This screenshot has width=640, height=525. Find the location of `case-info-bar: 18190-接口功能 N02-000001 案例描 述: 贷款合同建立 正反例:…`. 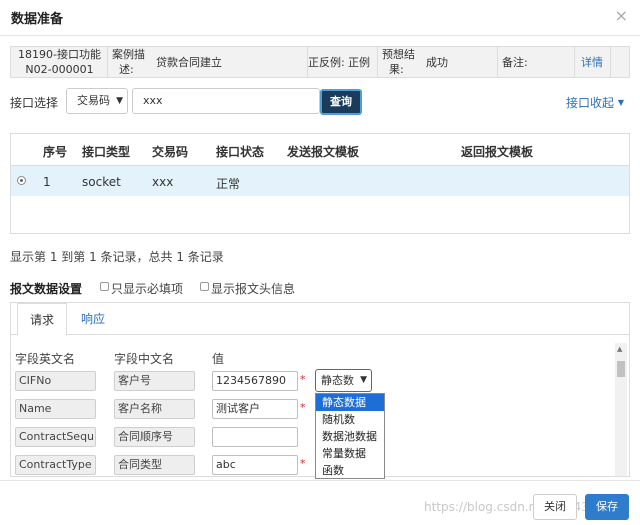

case-info-bar: 18190-接口功能 N02-000001 案例描 述: 贷款合同建立 正反例:… is located at coordinates (320, 62).